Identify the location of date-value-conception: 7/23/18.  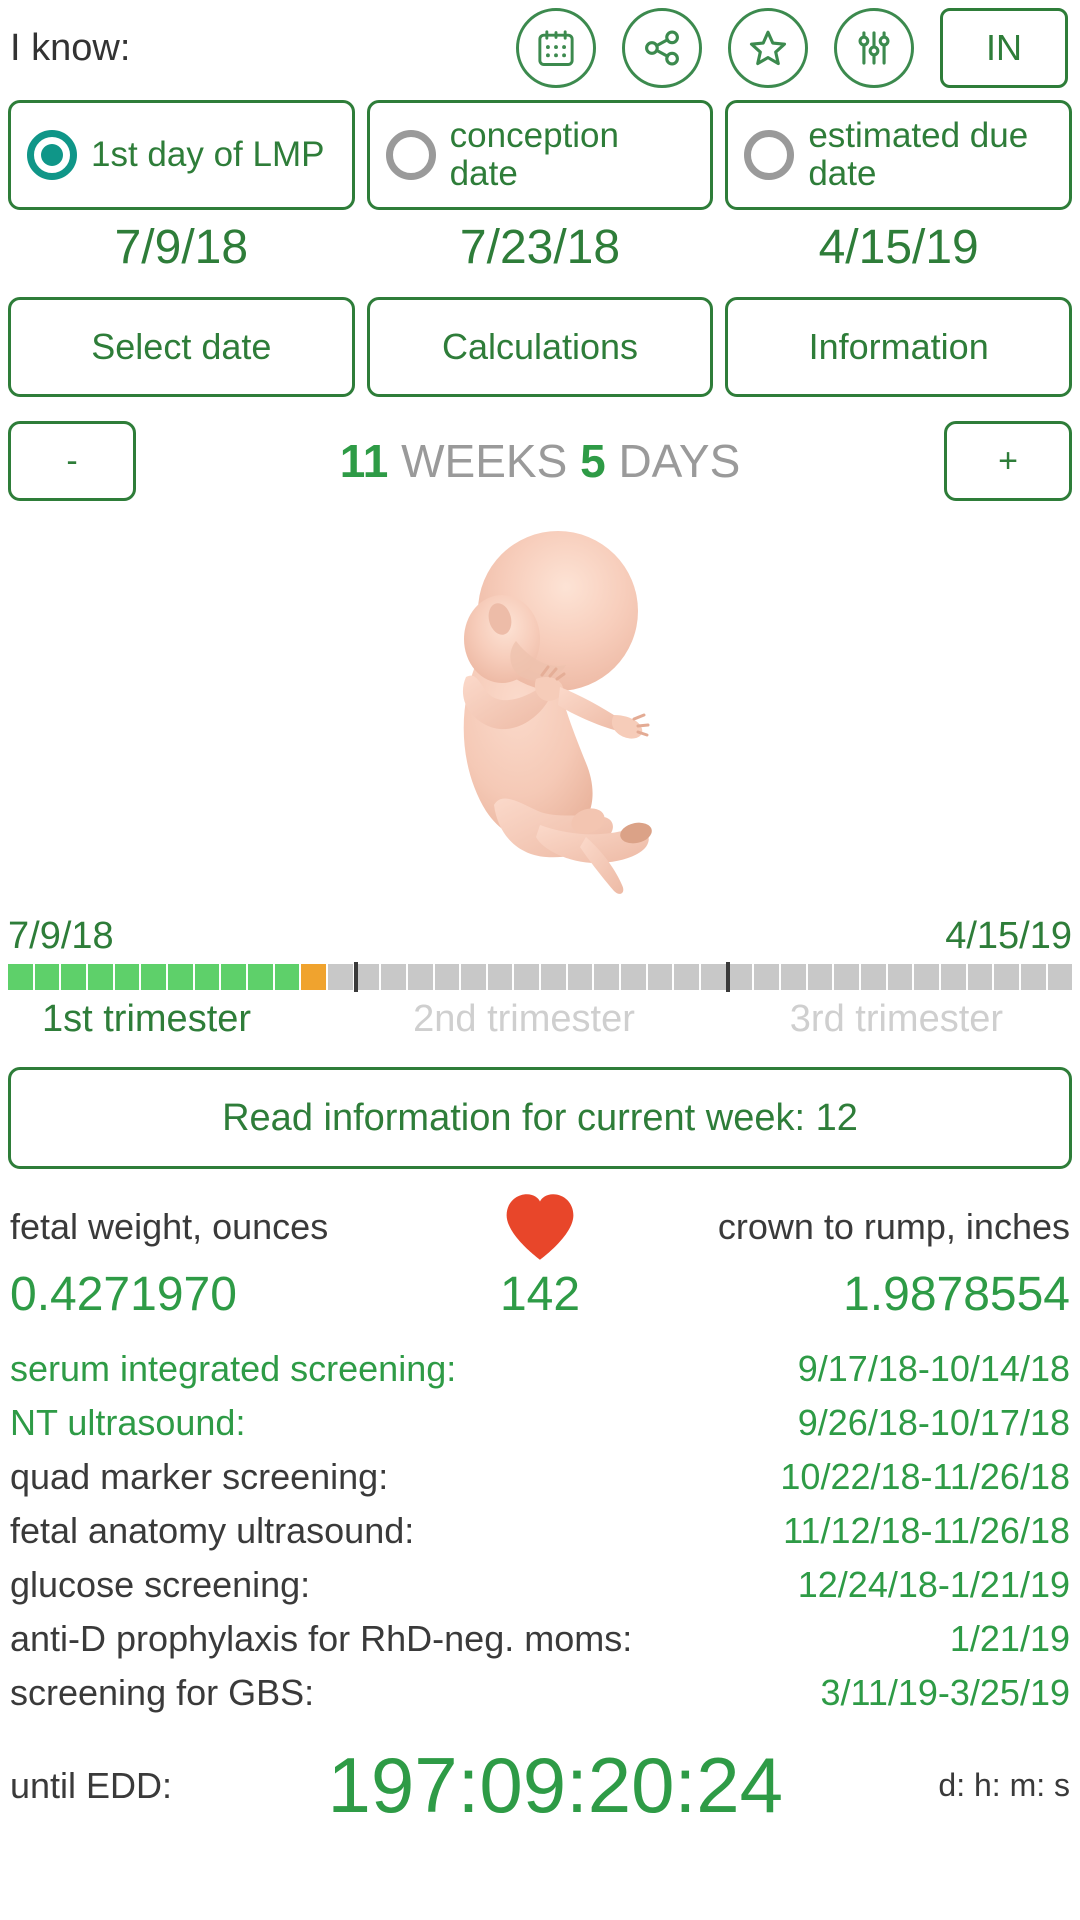
(540, 247).